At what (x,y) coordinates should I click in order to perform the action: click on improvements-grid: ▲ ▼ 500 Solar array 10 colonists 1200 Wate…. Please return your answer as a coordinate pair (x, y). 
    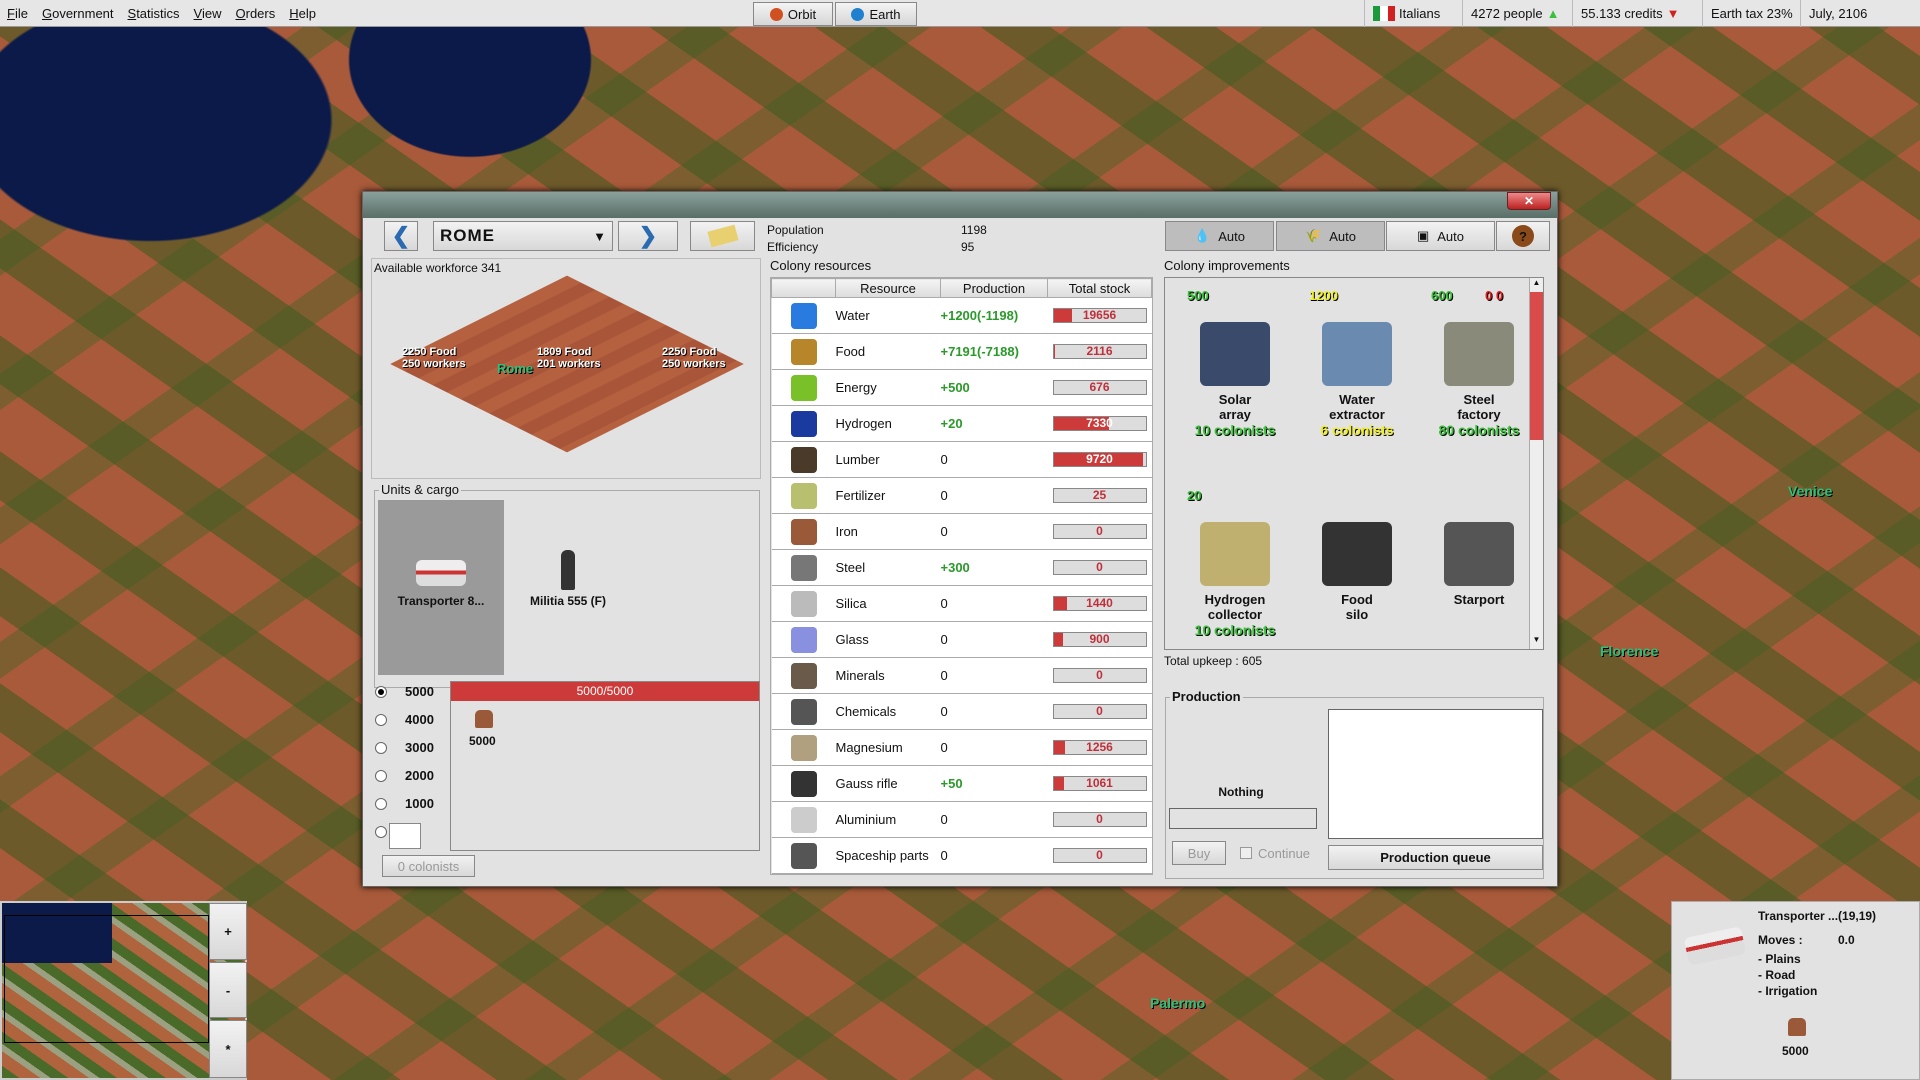
    Looking at the image, I should click on (1354, 463).